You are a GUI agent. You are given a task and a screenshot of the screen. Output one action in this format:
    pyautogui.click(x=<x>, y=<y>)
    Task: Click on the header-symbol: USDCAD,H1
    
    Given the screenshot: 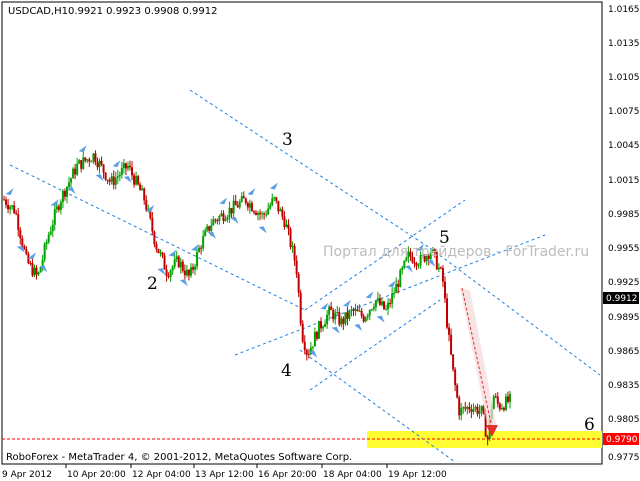 What is the action you would take?
    pyautogui.click(x=38, y=11)
    